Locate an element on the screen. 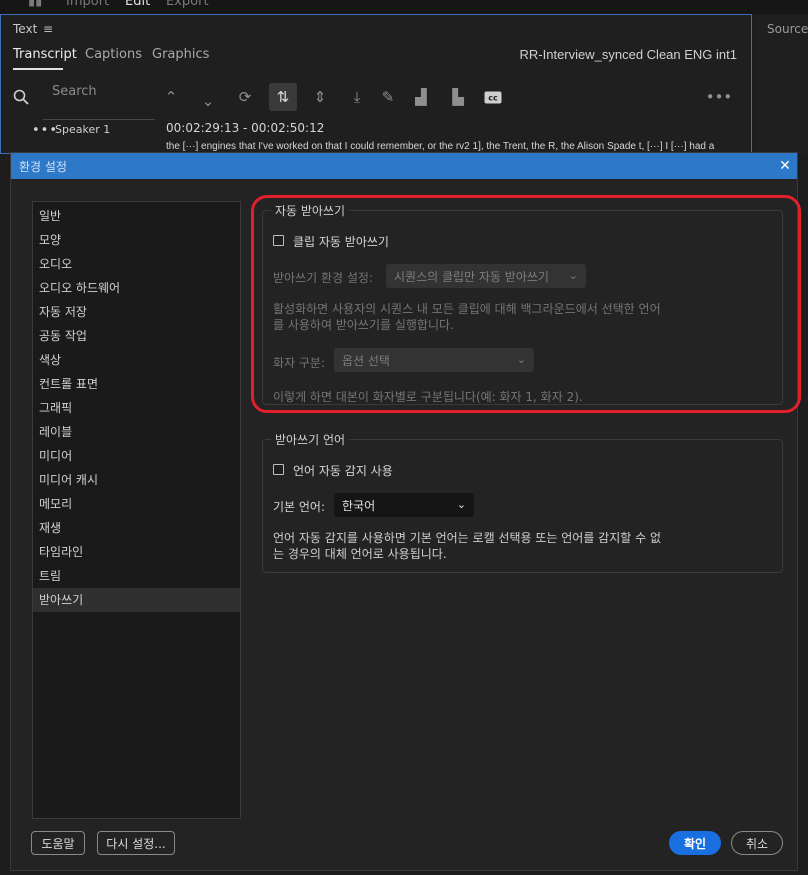 Image resolution: width=808 pixels, height=875 pixels. category-item-auto-save: 자동 저장 is located at coordinates (136, 312).